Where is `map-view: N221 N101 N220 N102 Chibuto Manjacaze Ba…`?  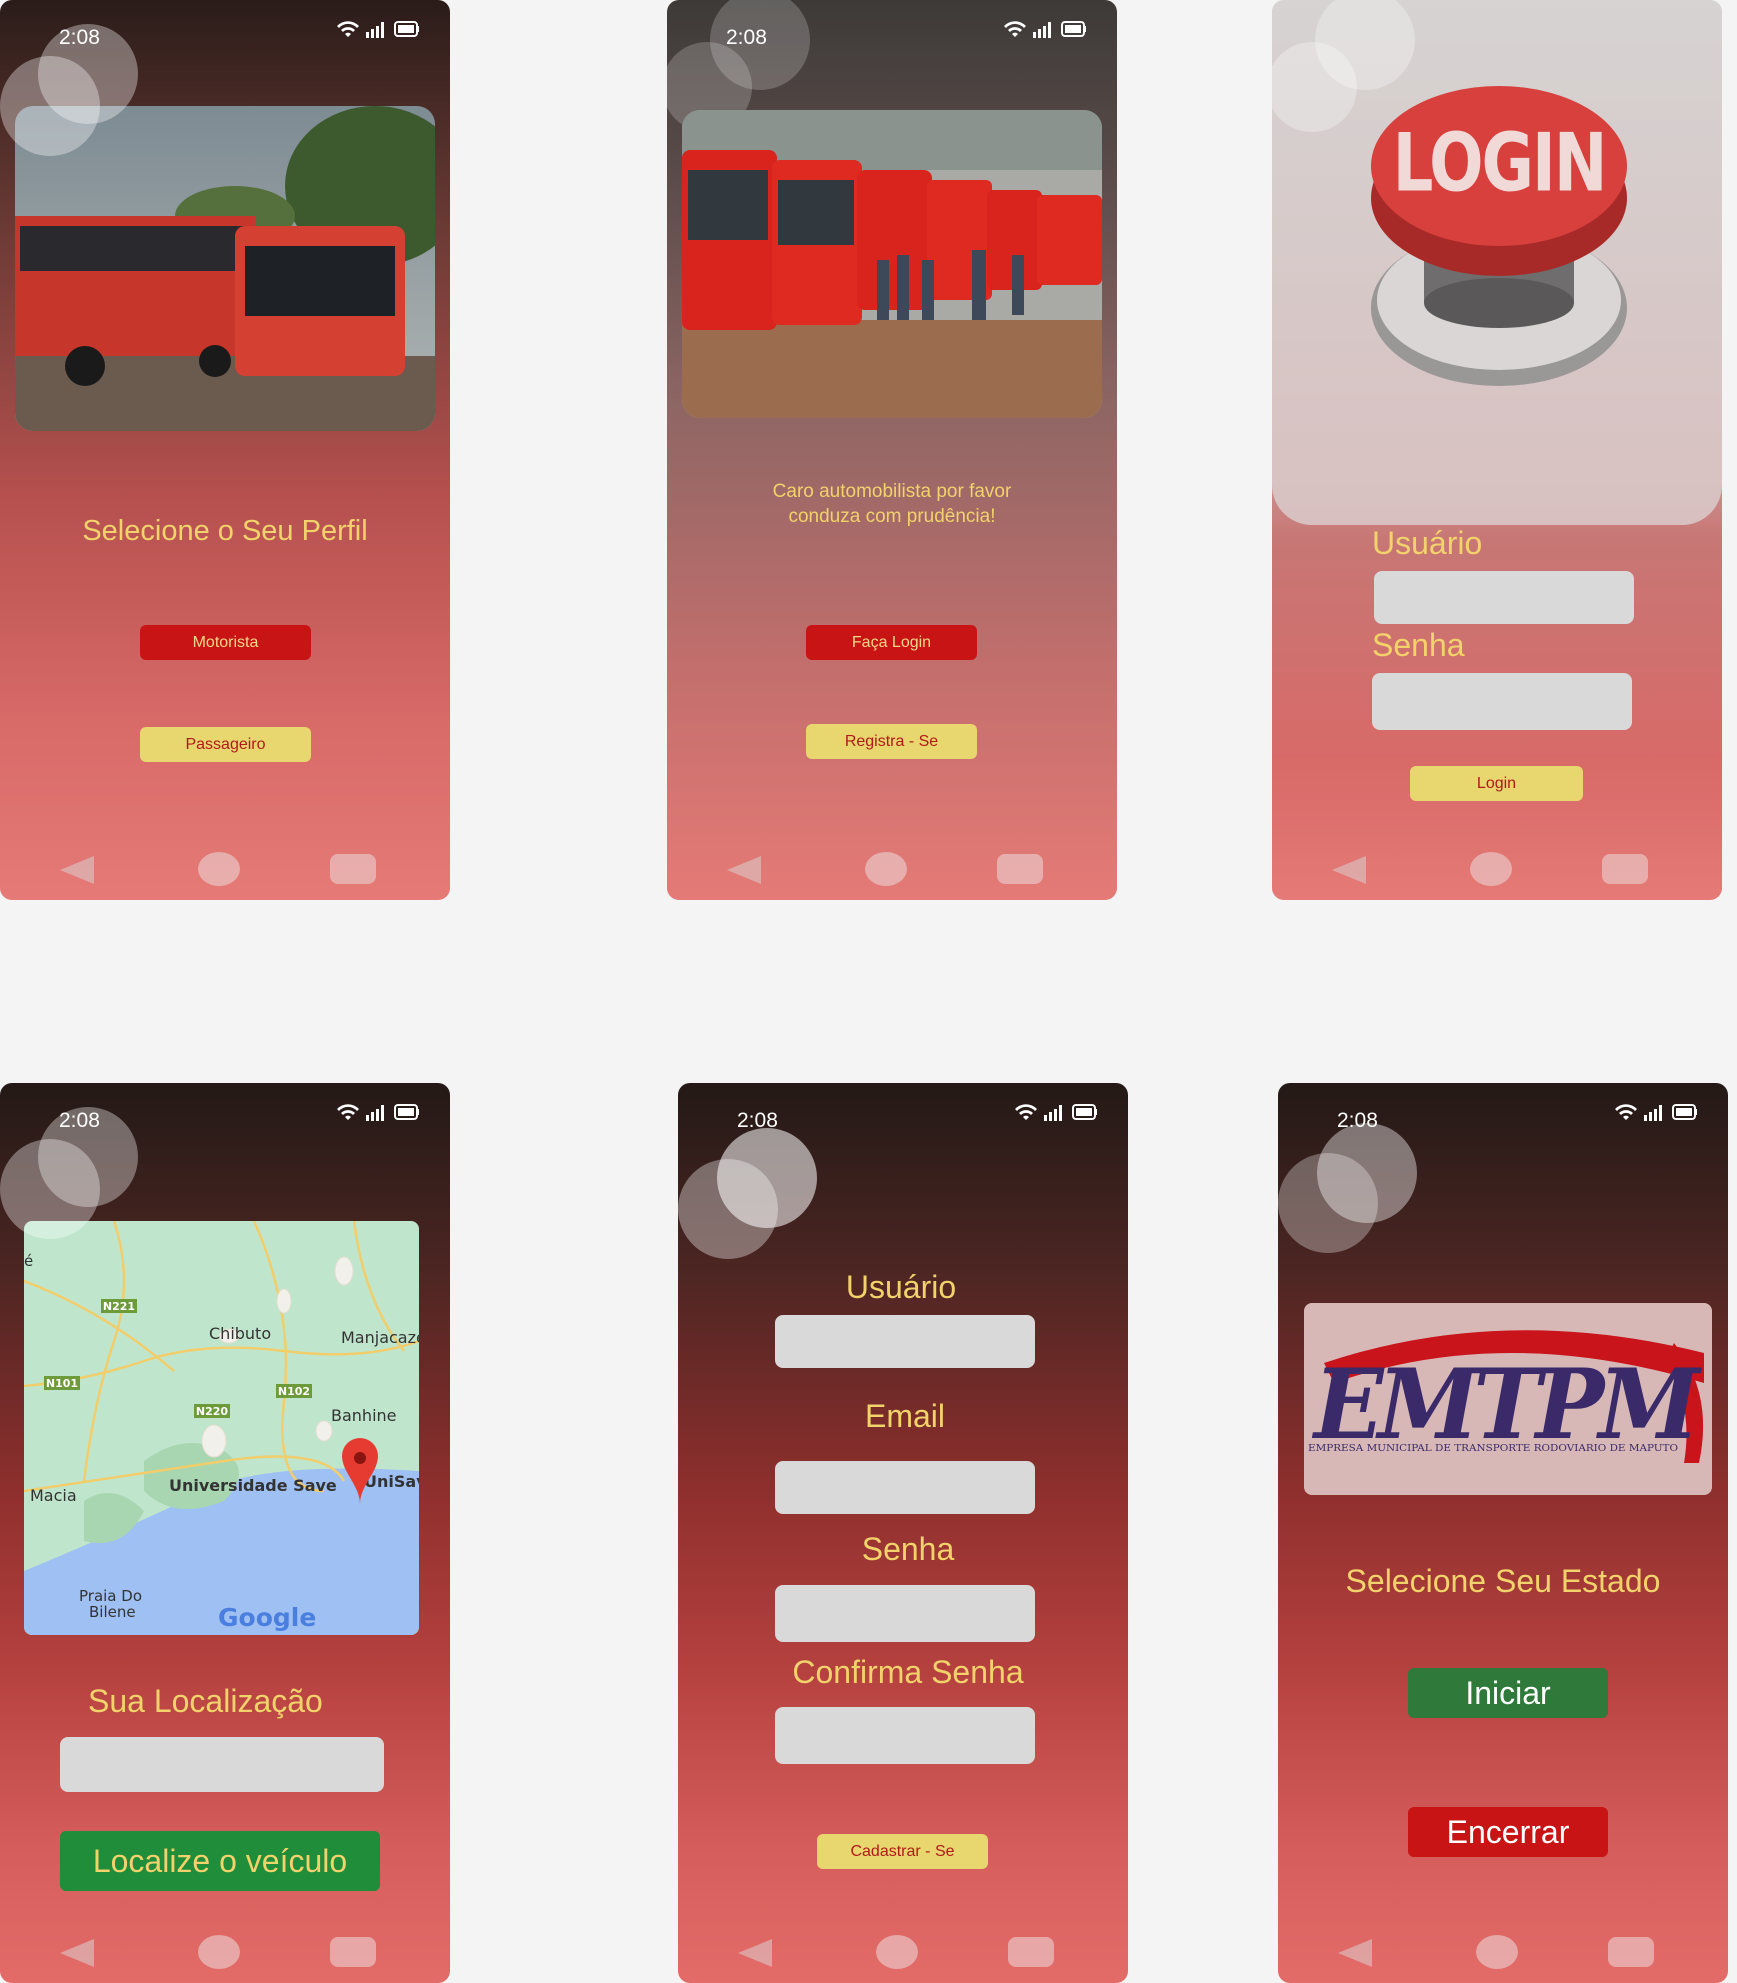
map-view: N221 N101 N220 N102 Chibuto Manjacaze Ba… is located at coordinates (221, 1428).